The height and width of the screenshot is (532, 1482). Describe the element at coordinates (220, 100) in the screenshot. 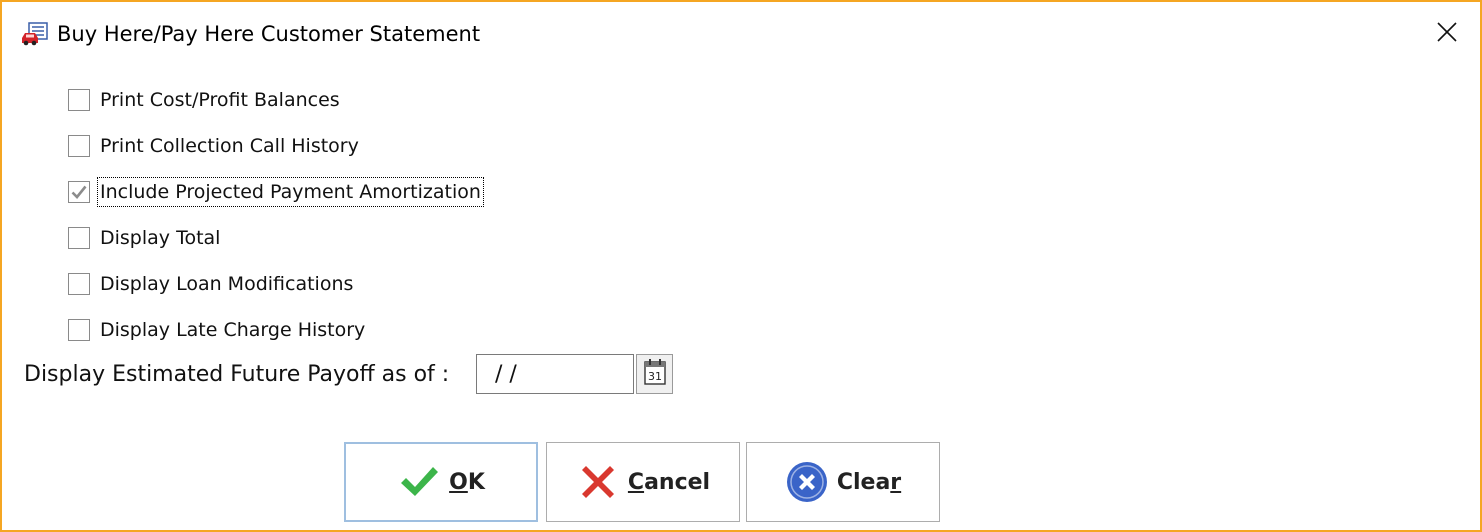

I see `option-label: Print Cost/Profit Balances` at that location.